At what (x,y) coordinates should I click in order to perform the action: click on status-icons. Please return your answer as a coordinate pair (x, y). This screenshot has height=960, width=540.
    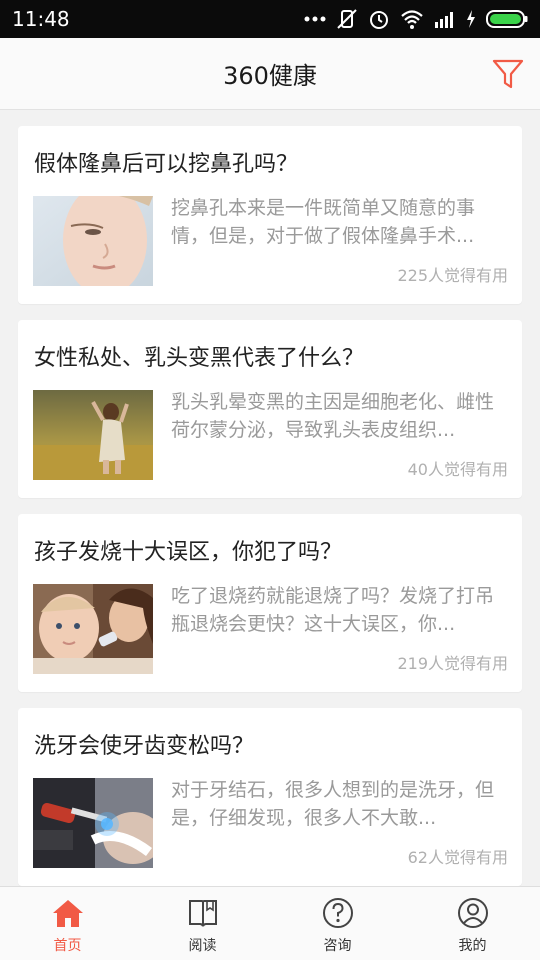
    Looking at the image, I should click on (416, 19).